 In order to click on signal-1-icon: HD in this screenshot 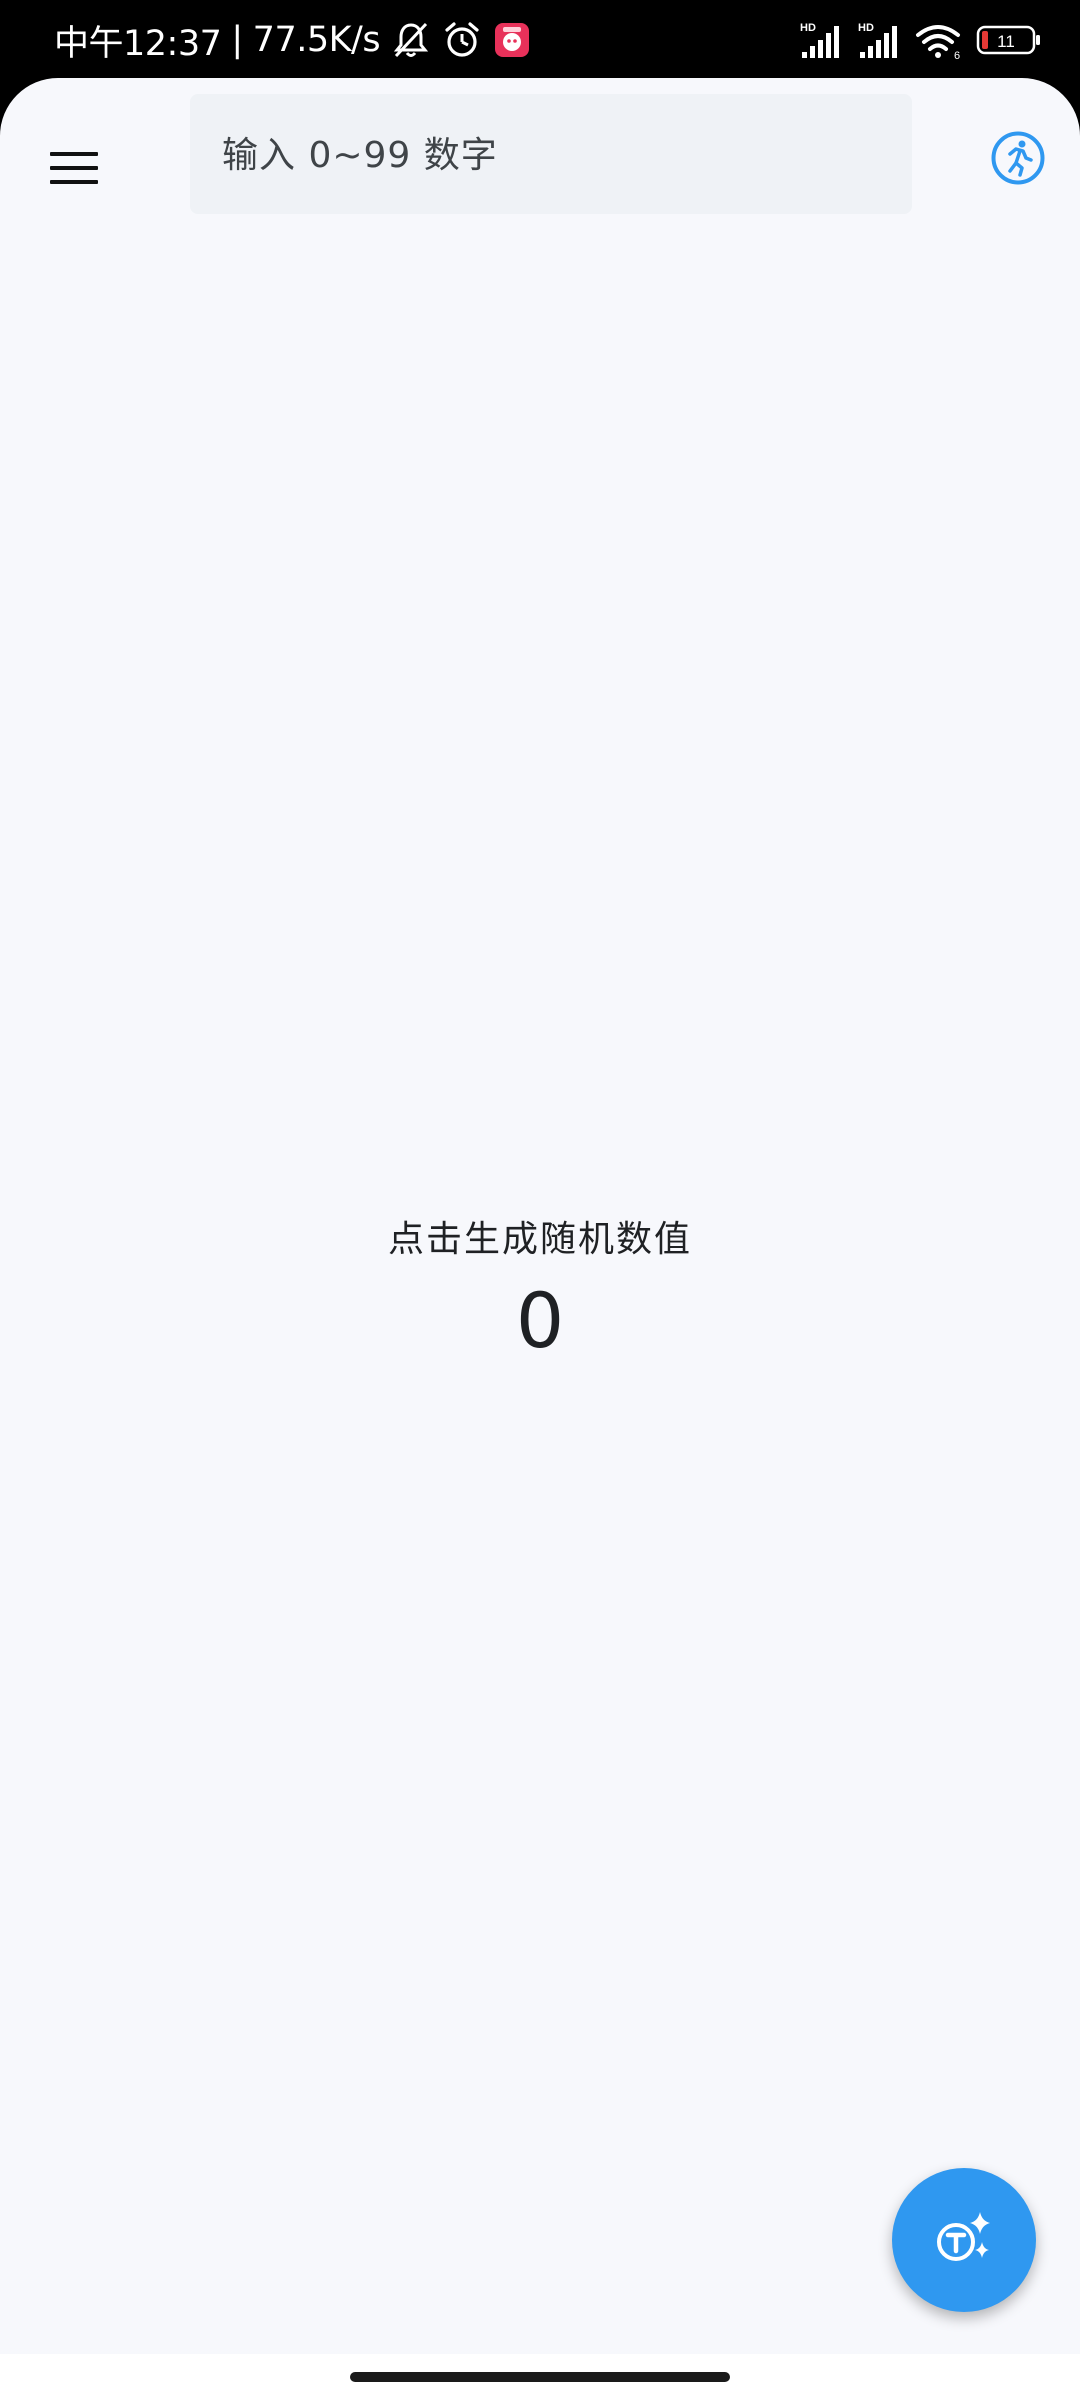, I will do `click(819, 40)`.